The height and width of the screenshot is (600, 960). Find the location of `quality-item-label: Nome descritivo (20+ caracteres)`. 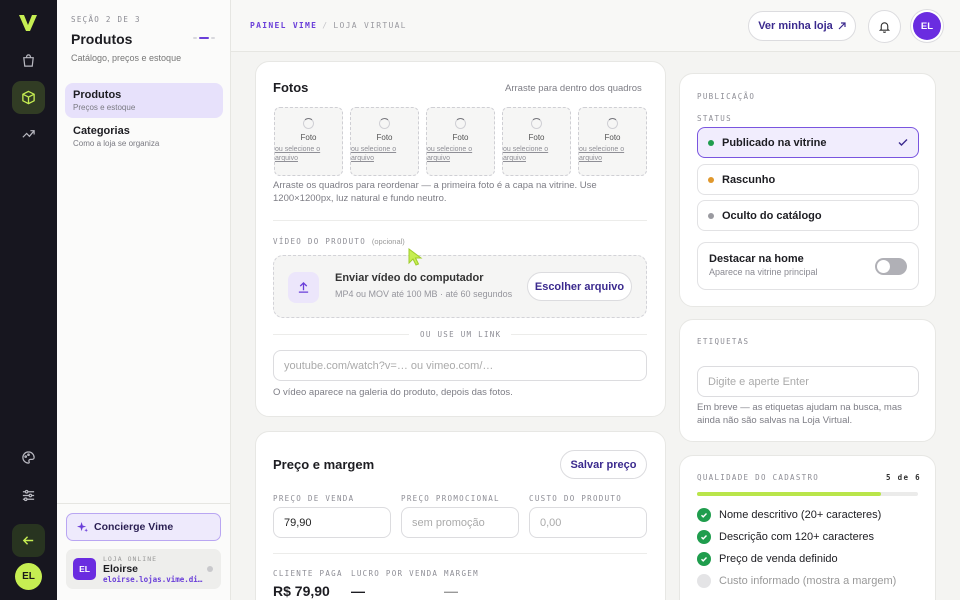

quality-item-label: Nome descritivo (20+ caracteres) is located at coordinates (800, 515).